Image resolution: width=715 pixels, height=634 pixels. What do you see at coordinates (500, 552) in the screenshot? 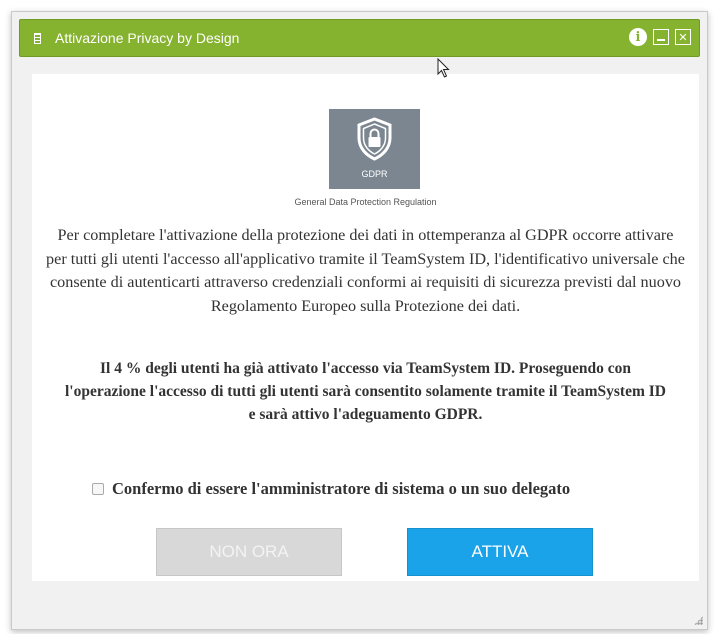
I see `activate-button: ATTIVA` at bounding box center [500, 552].